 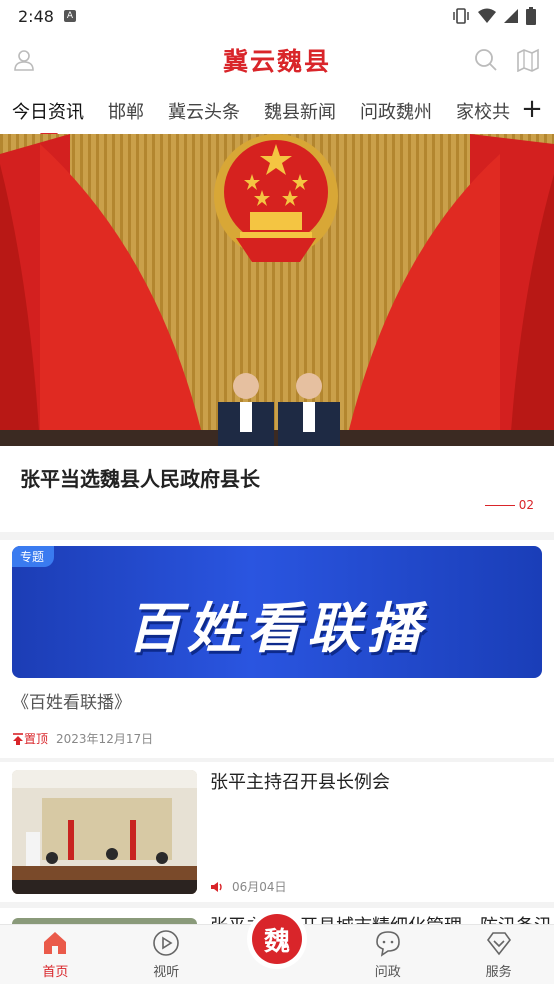 What do you see at coordinates (36, 739) in the screenshot?
I see `pinned-text: 置顶` at bounding box center [36, 739].